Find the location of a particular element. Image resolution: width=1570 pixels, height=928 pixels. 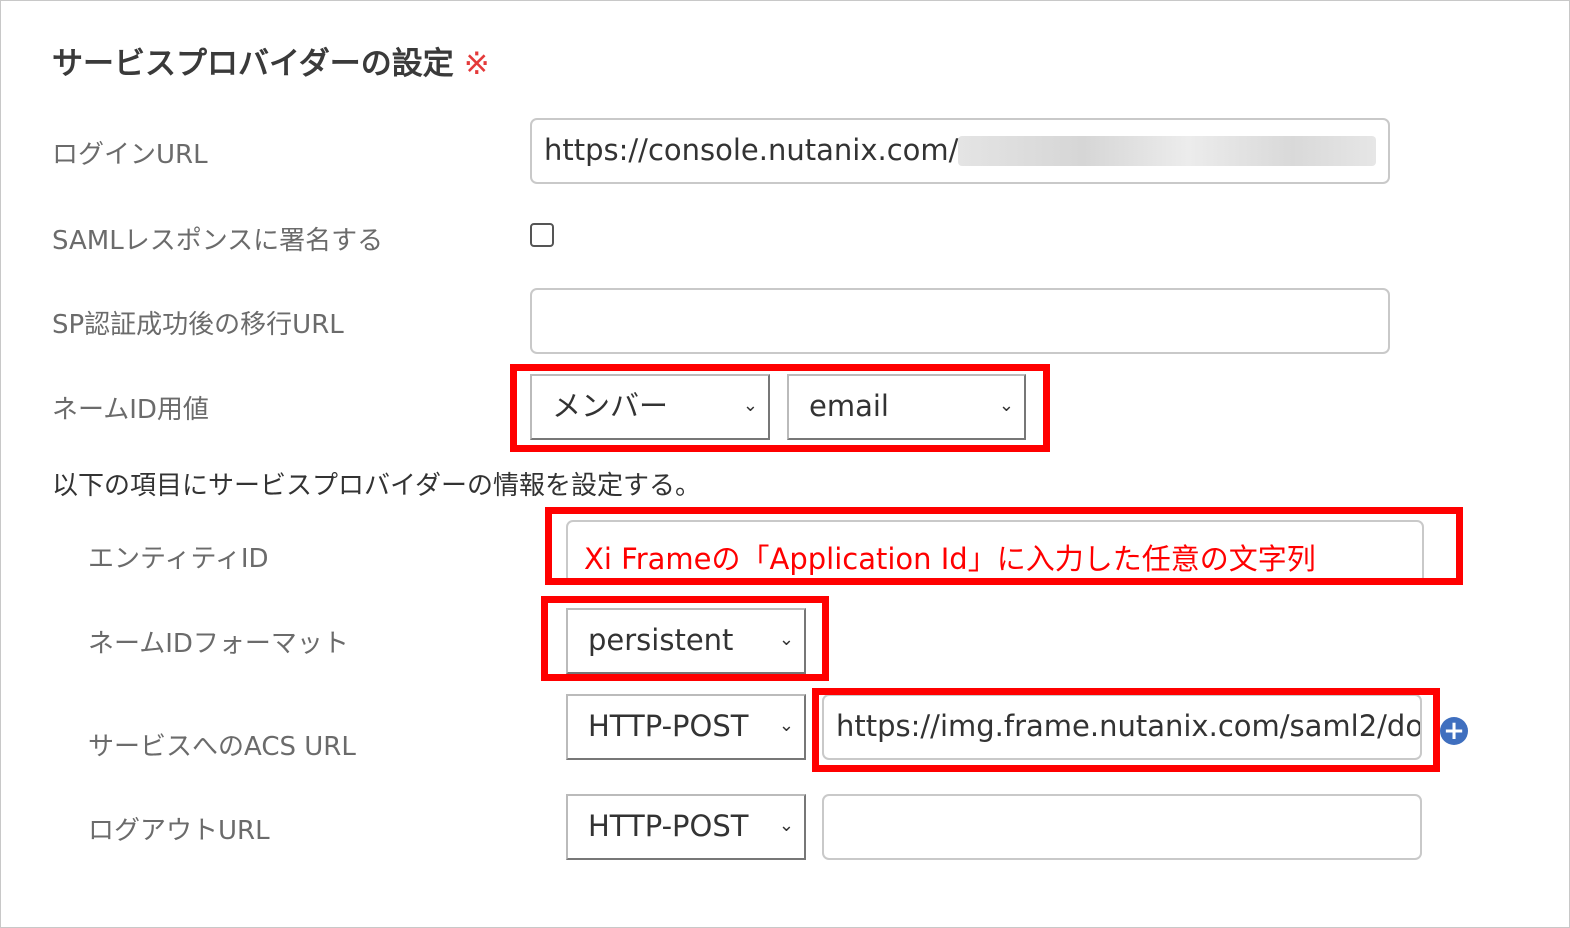

name-id-value-label: ネームID用値 is located at coordinates (130, 410).